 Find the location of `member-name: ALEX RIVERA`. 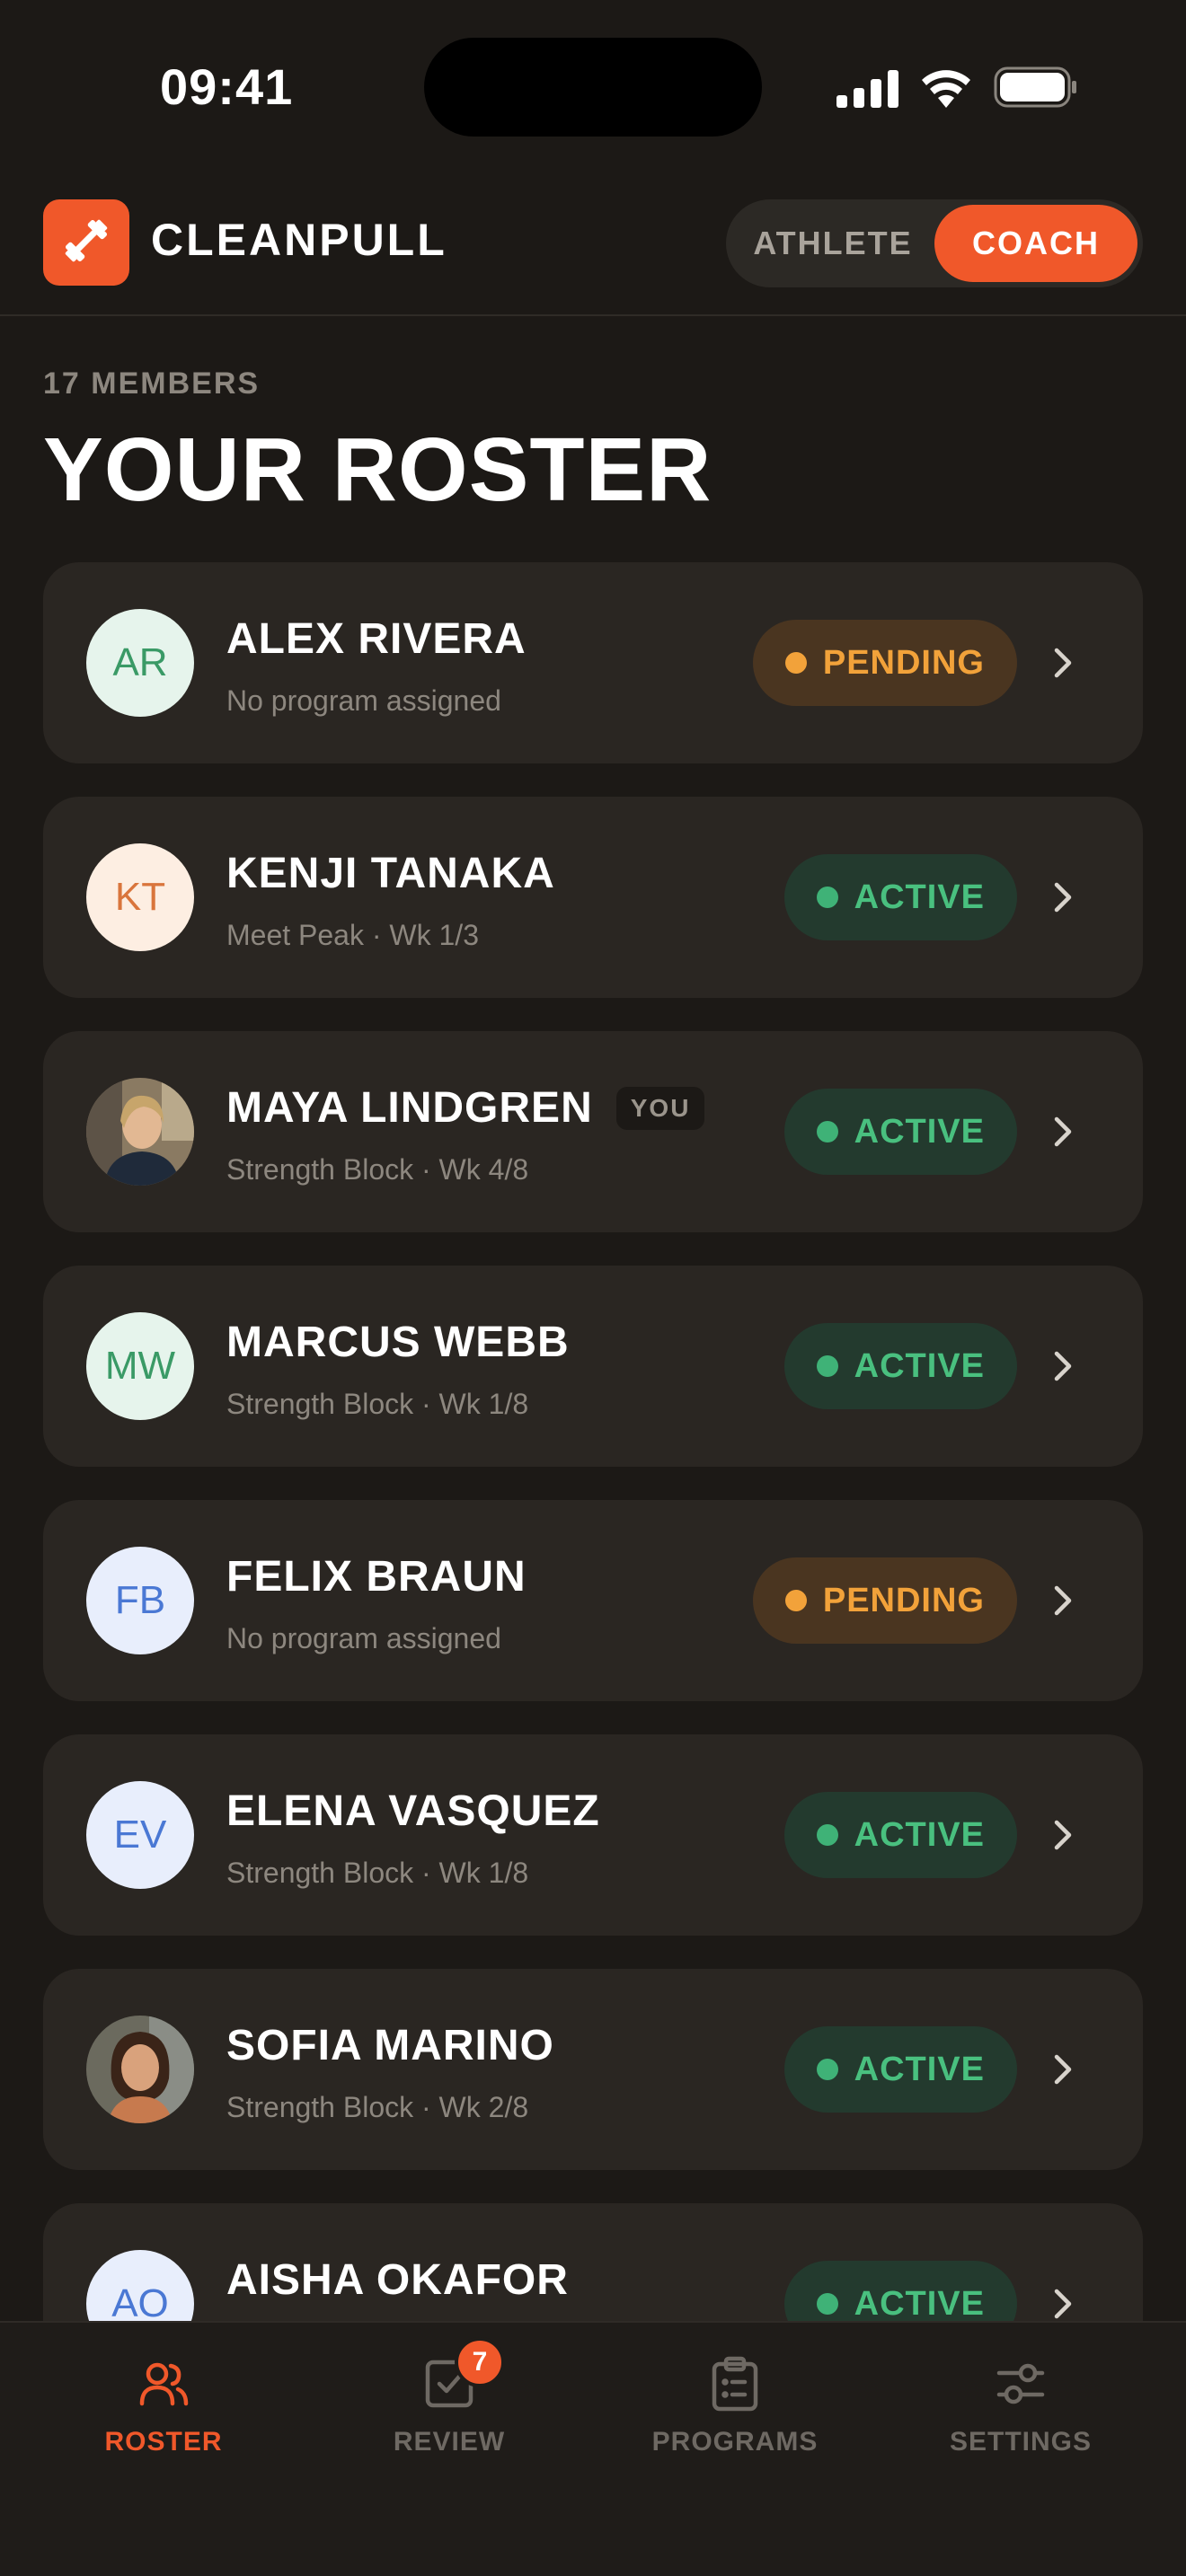

member-name: ALEX RIVERA is located at coordinates (376, 639).